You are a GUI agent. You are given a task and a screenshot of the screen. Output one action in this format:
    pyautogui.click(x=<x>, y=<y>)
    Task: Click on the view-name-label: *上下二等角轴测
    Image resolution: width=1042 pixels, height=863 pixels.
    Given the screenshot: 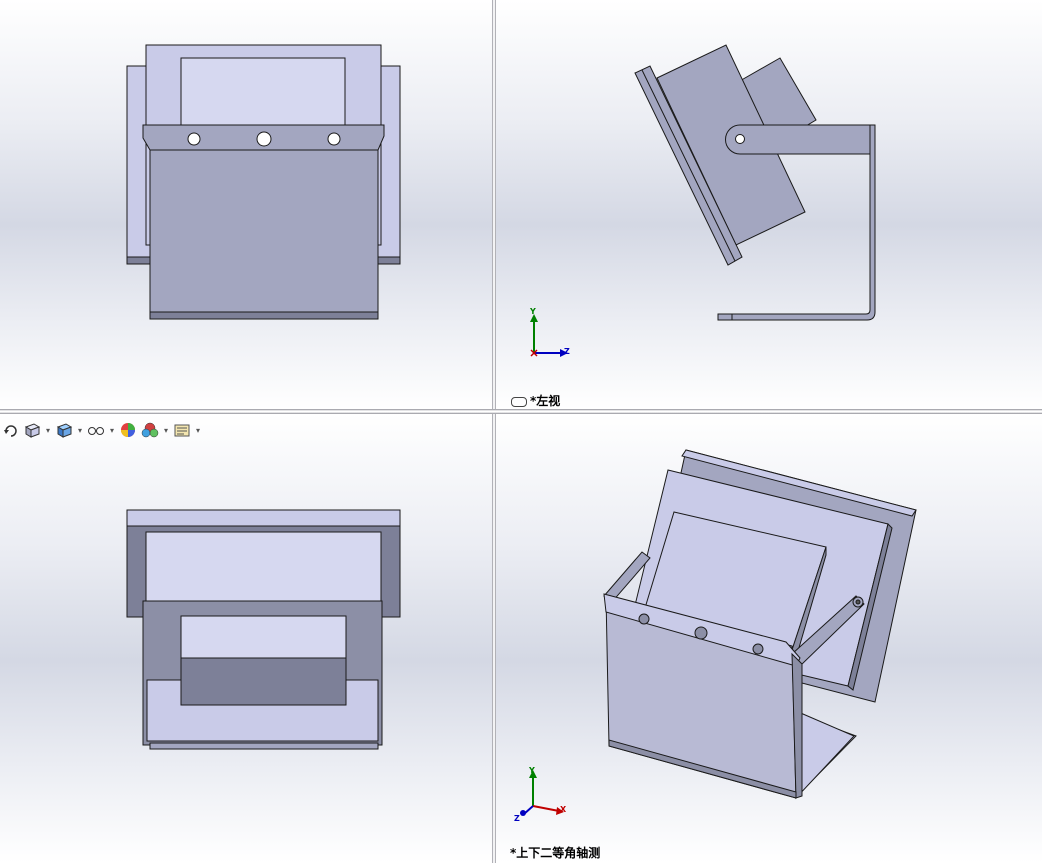 What is the action you would take?
    pyautogui.click(x=555, y=852)
    